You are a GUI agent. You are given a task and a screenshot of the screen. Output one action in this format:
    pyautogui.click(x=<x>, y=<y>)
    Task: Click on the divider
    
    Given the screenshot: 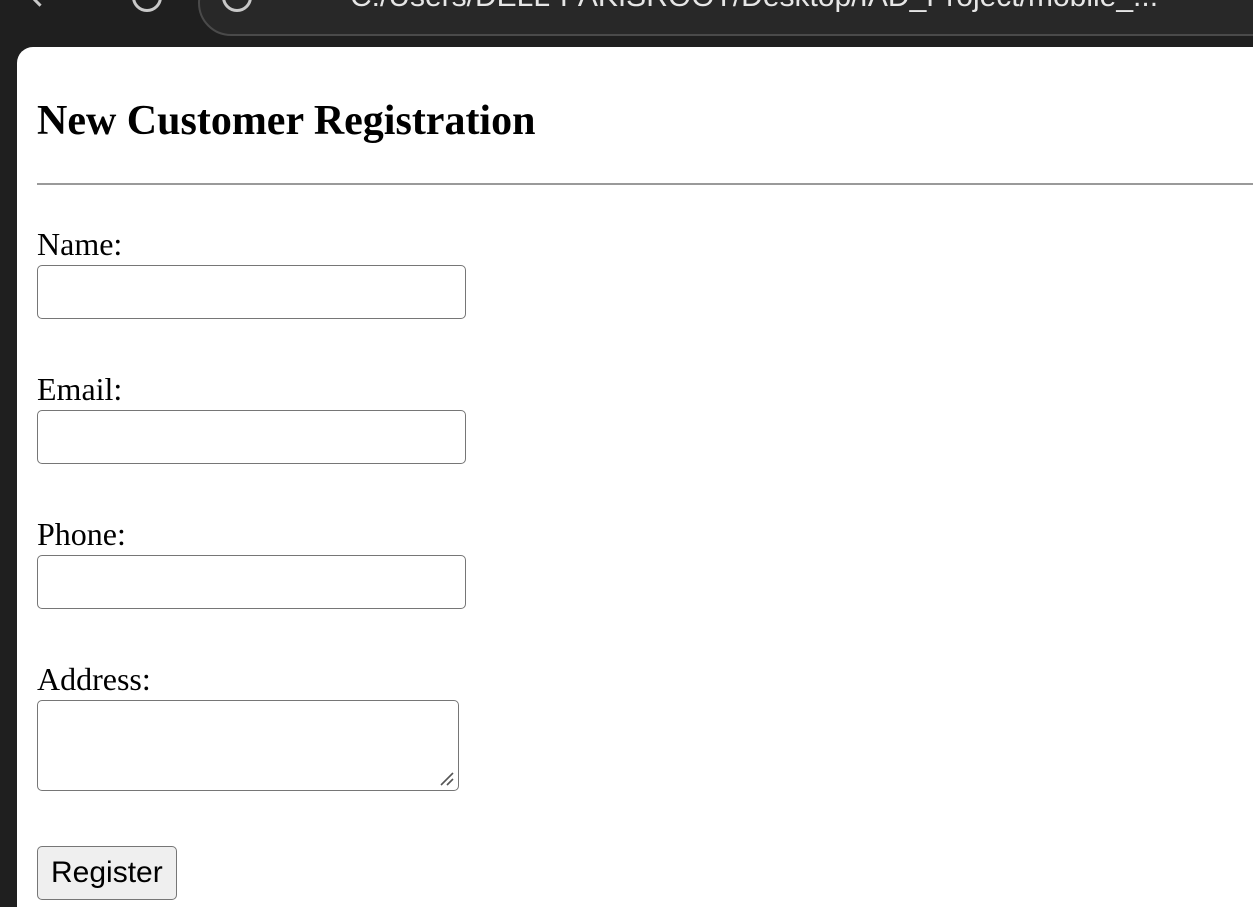 What is the action you would take?
    pyautogui.click(x=645, y=184)
    